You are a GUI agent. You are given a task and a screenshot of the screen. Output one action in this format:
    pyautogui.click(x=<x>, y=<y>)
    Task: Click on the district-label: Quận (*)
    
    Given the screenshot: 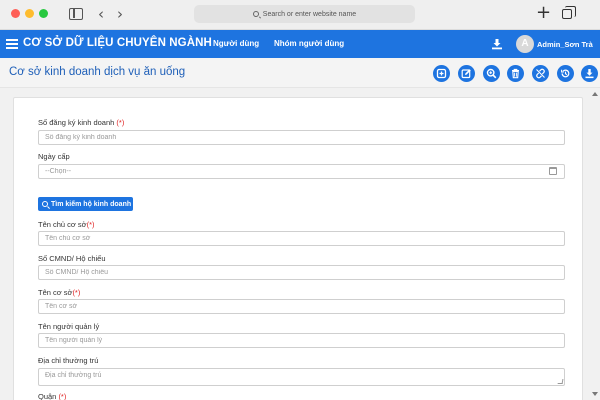 What is the action you would take?
    pyautogui.click(x=52, y=396)
    